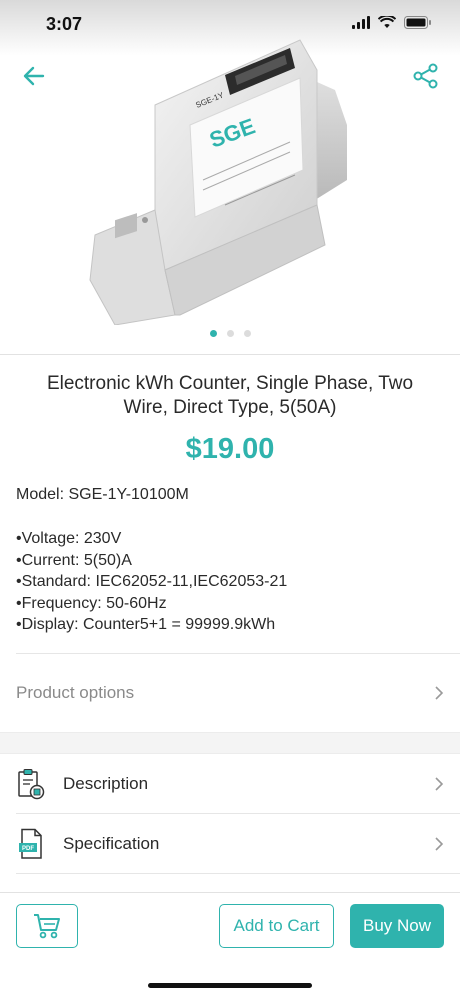 This screenshot has width=460, height=996. What do you see at coordinates (31, 784) in the screenshot?
I see `clipboard-box-icon` at bounding box center [31, 784].